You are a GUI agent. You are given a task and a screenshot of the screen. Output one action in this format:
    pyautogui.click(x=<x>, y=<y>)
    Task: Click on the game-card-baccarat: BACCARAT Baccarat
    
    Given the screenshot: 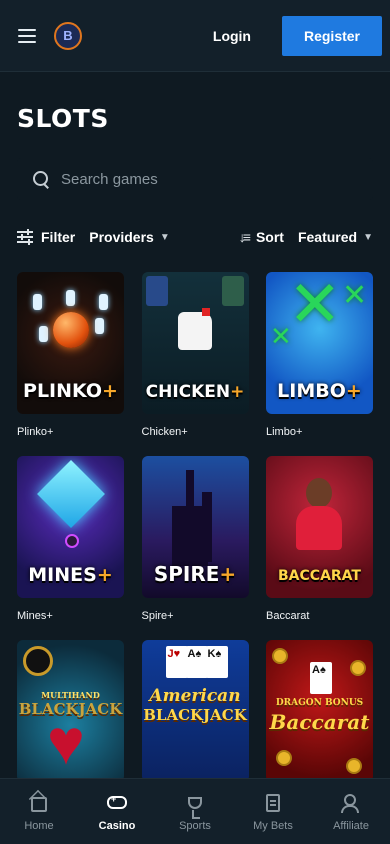 What is the action you would take?
    pyautogui.click(x=319, y=548)
    